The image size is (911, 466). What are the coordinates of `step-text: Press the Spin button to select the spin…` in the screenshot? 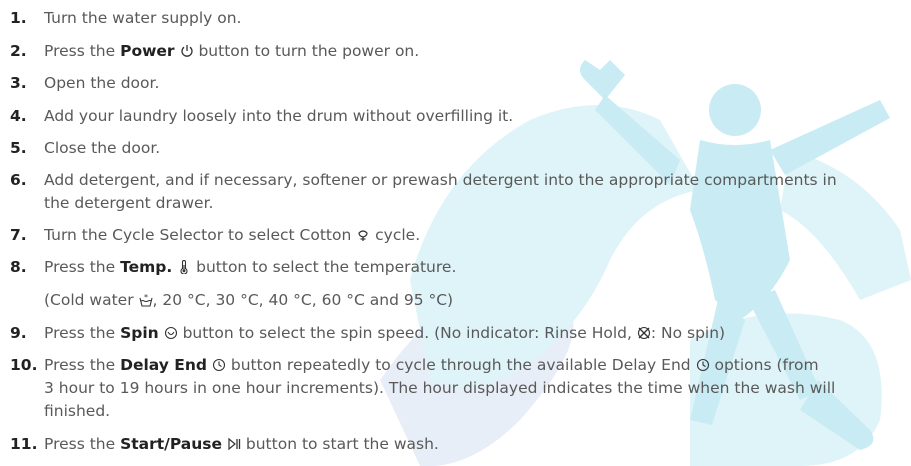 It's located at (477, 333).